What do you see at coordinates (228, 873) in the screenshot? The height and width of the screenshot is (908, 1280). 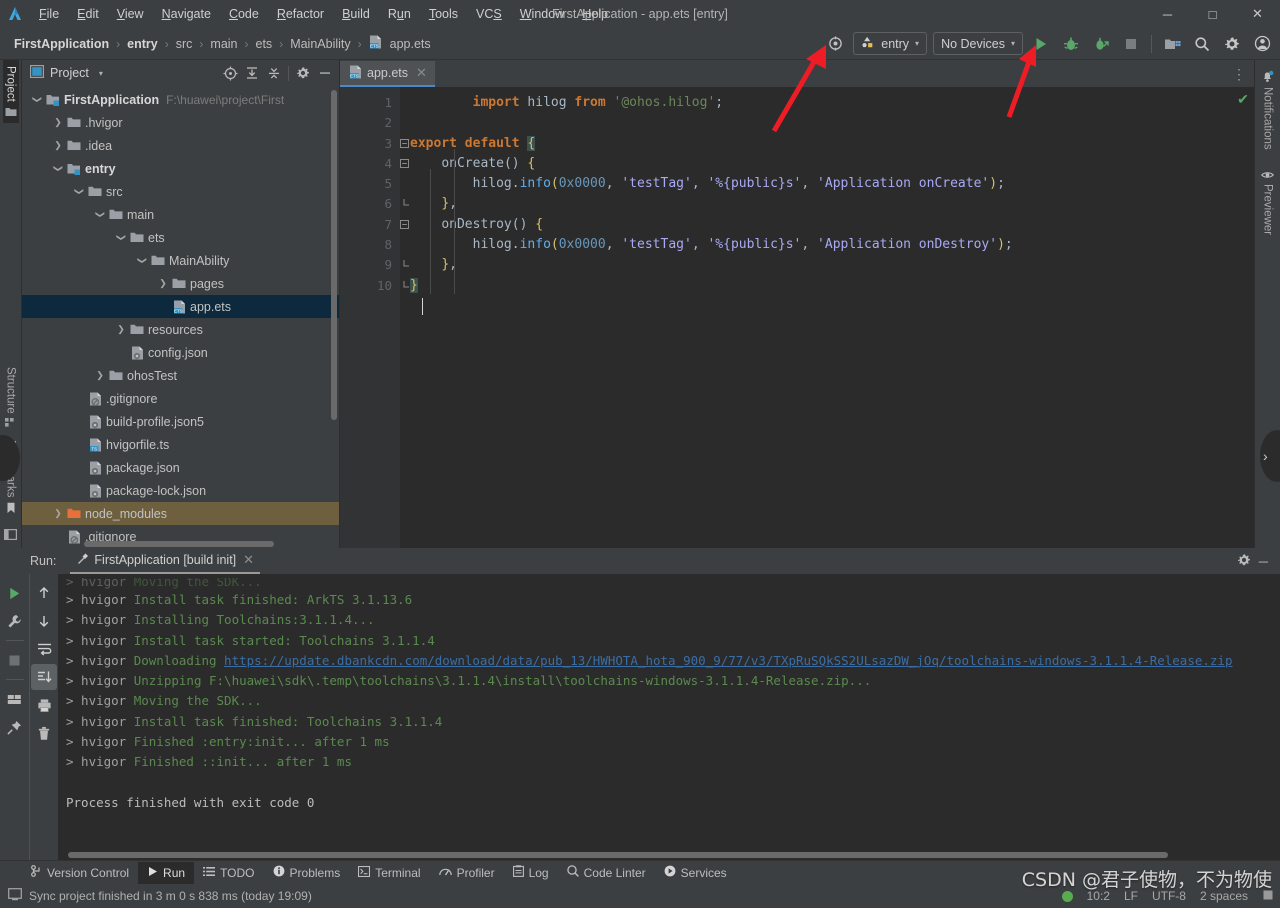 I see `toolwindow-button-todo: TODO` at bounding box center [228, 873].